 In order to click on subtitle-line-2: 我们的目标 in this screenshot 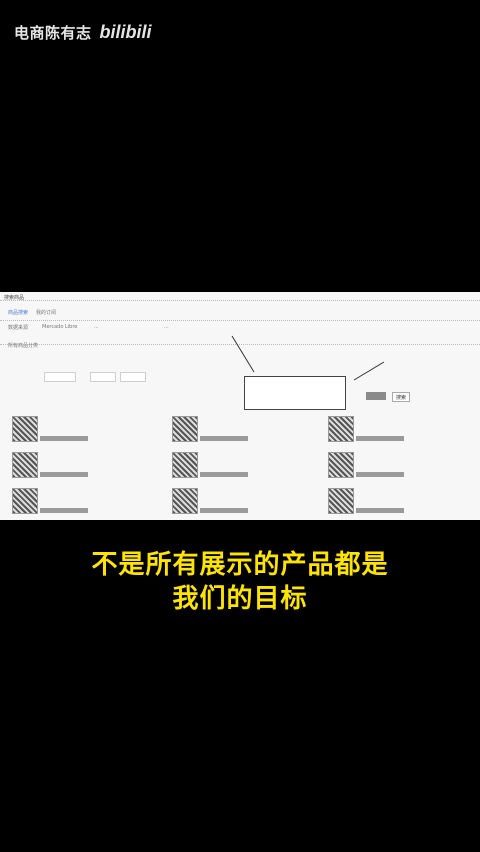, I will do `click(240, 599)`.